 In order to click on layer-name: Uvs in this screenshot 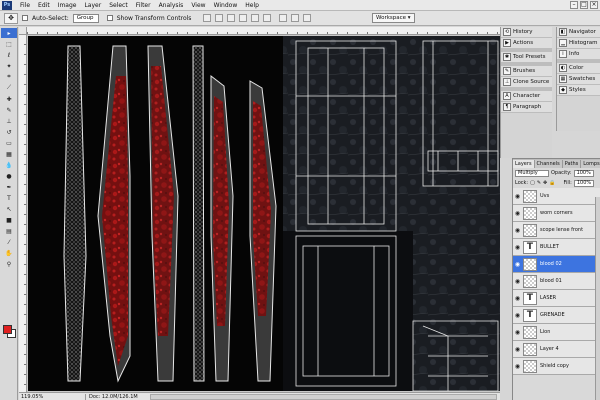, I will do `click(544, 196)`.